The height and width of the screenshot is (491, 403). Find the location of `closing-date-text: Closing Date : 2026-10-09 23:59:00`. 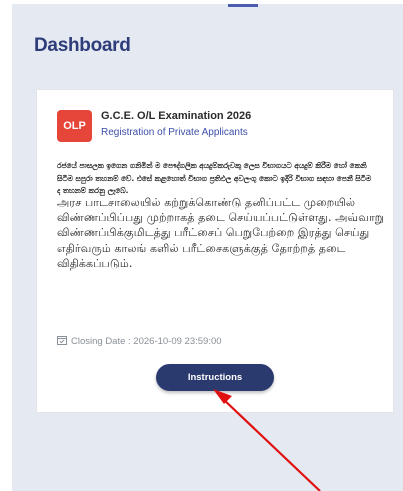

closing-date-text: Closing Date : 2026-10-09 23:59:00 is located at coordinates (146, 341).